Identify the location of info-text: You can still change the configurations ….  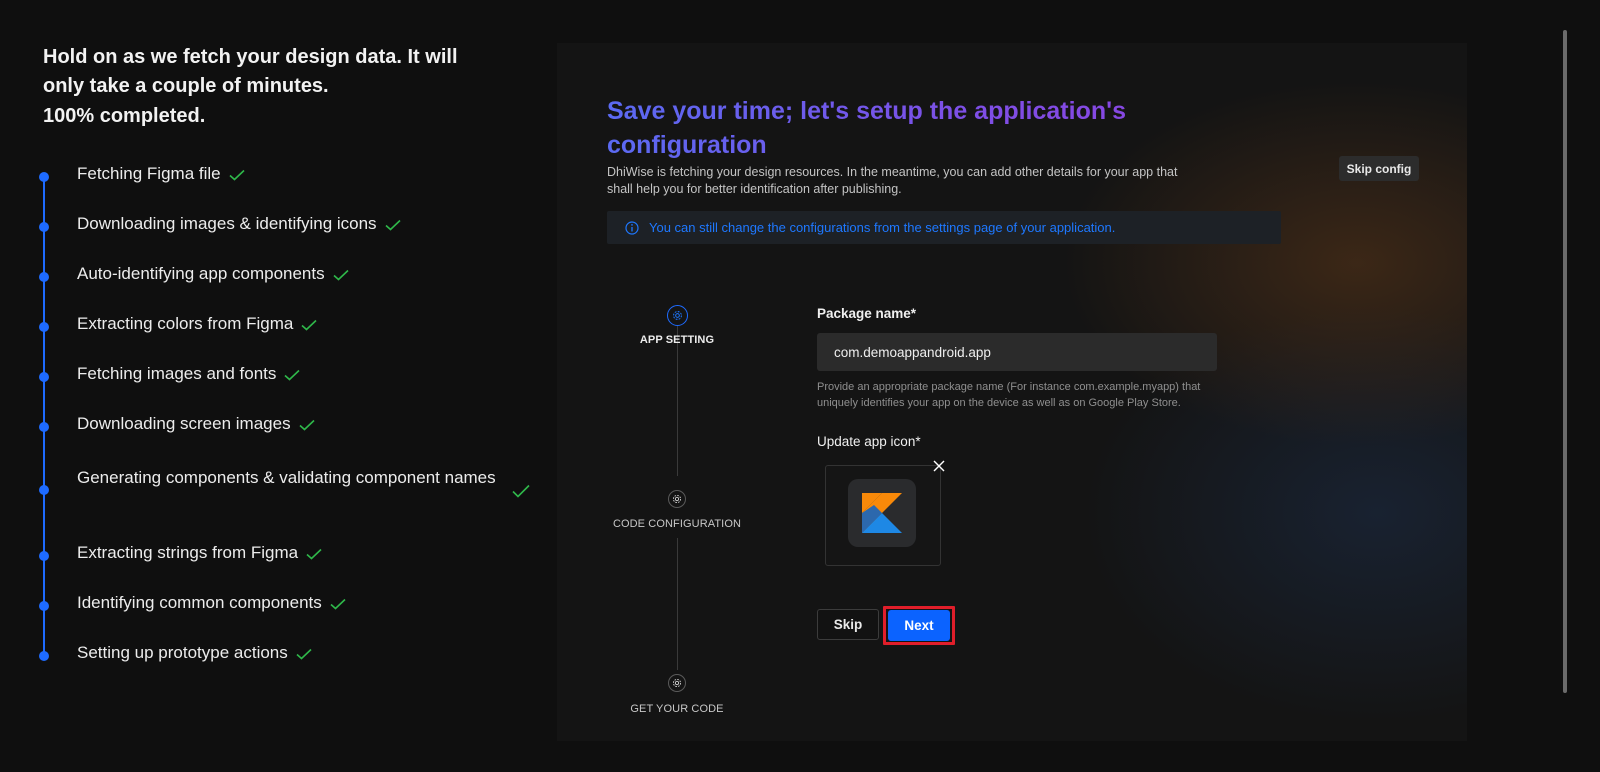
(882, 227).